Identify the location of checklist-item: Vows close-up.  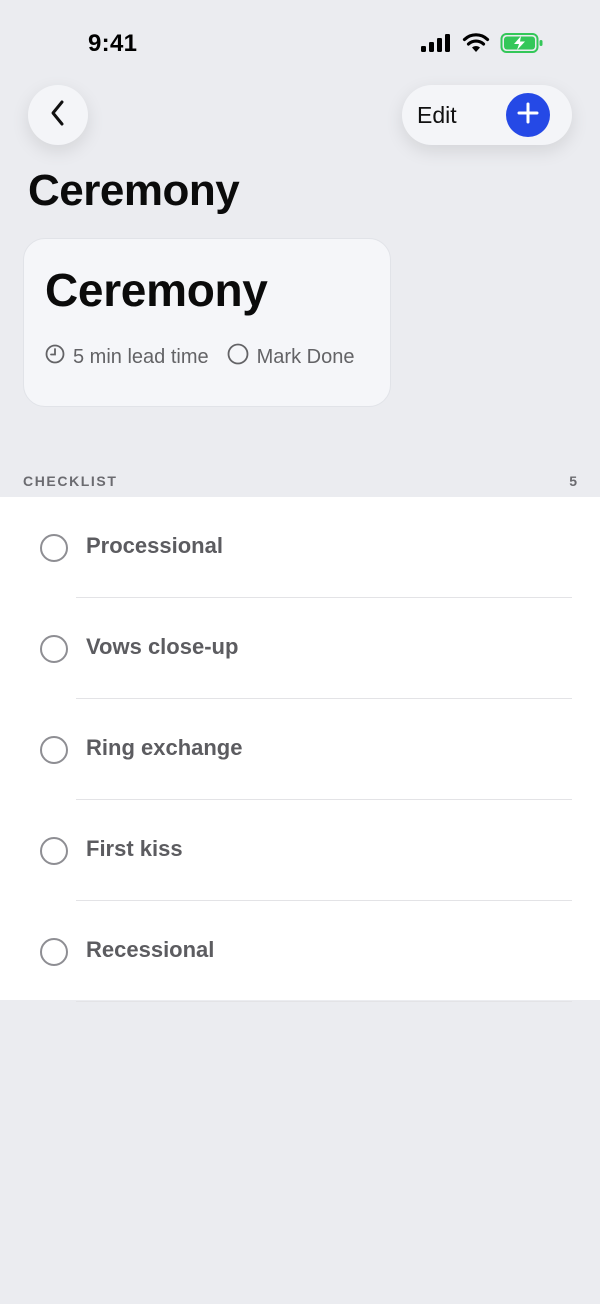
(300, 648).